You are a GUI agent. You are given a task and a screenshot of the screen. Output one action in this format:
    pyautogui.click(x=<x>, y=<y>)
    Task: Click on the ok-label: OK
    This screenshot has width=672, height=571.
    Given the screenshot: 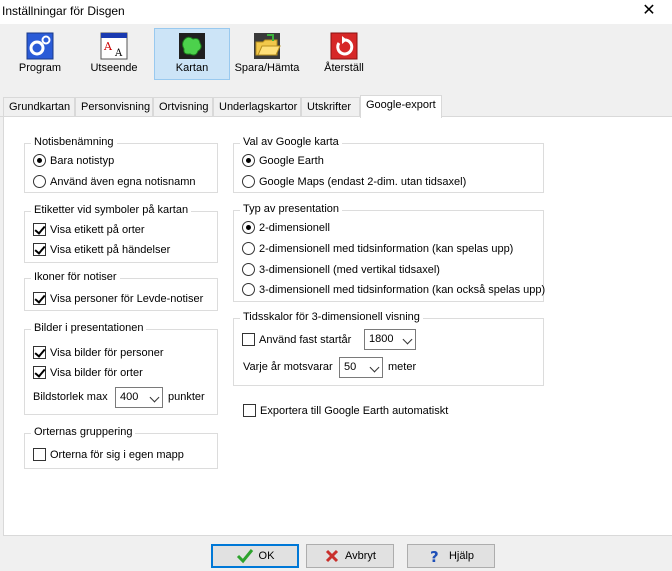 What is the action you would take?
    pyautogui.click(x=266, y=556)
    